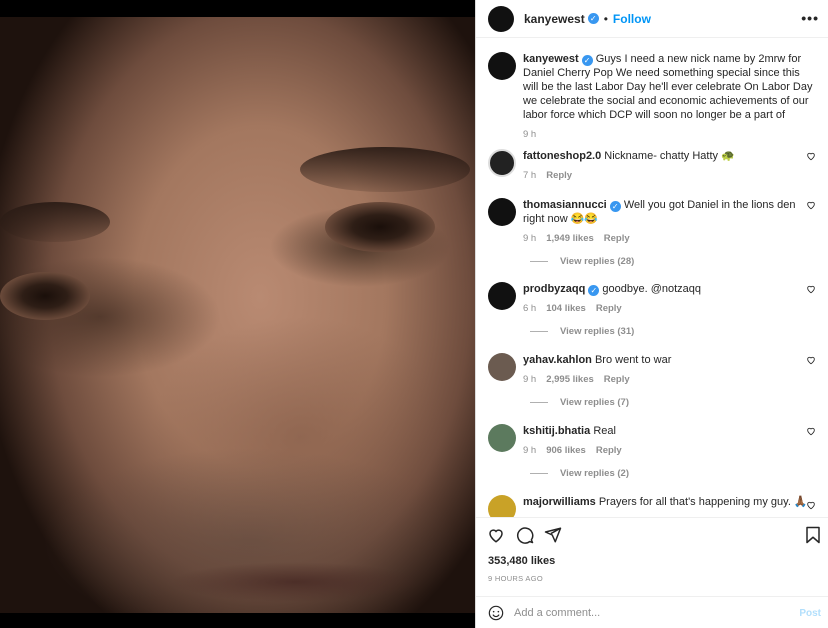 This screenshot has height=628, width=828. Describe the element at coordinates (570, 379) in the screenshot. I see `comment-likes: 2,995 likes` at that location.